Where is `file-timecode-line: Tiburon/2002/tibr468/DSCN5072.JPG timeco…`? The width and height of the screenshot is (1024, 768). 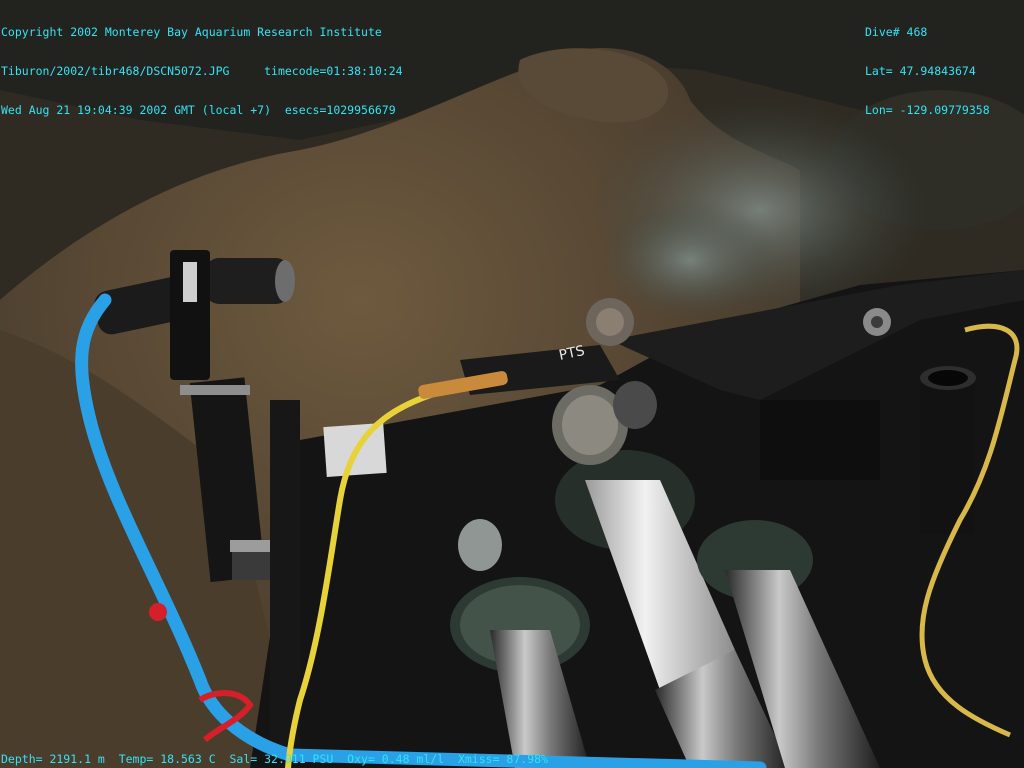
file-timecode-line: Tiburon/2002/tibr468/DSCN5072.JPG timeco… is located at coordinates (202, 71).